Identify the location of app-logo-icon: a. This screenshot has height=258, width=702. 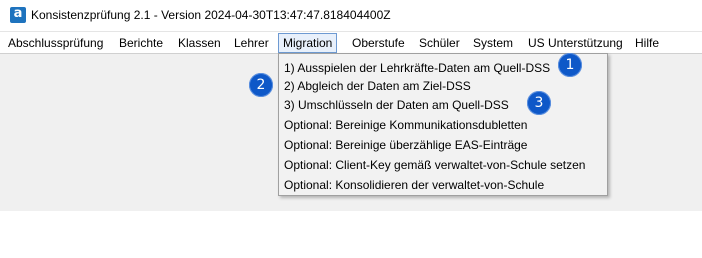
(18, 14).